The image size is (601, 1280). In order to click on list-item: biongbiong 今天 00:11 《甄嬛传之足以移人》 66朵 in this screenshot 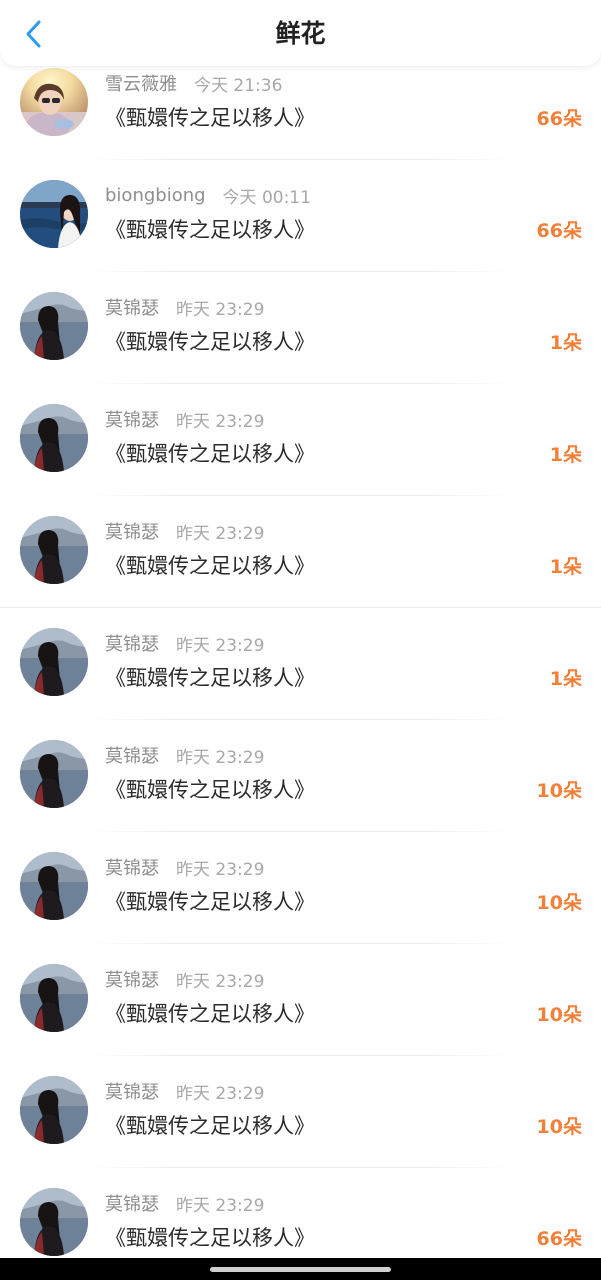, I will do `click(300, 216)`.